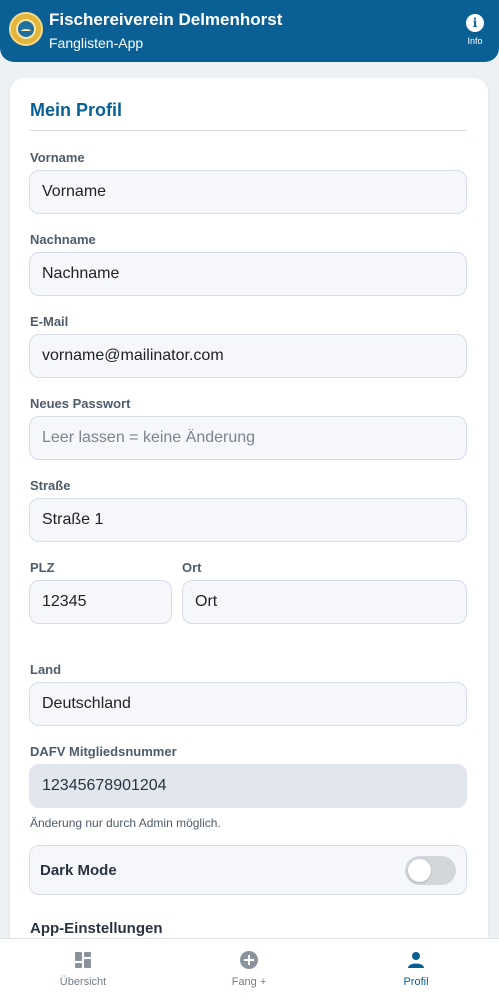 This screenshot has width=499, height=1000. What do you see at coordinates (83, 969) in the screenshot?
I see `nav-item-overview: Übersicht` at bounding box center [83, 969].